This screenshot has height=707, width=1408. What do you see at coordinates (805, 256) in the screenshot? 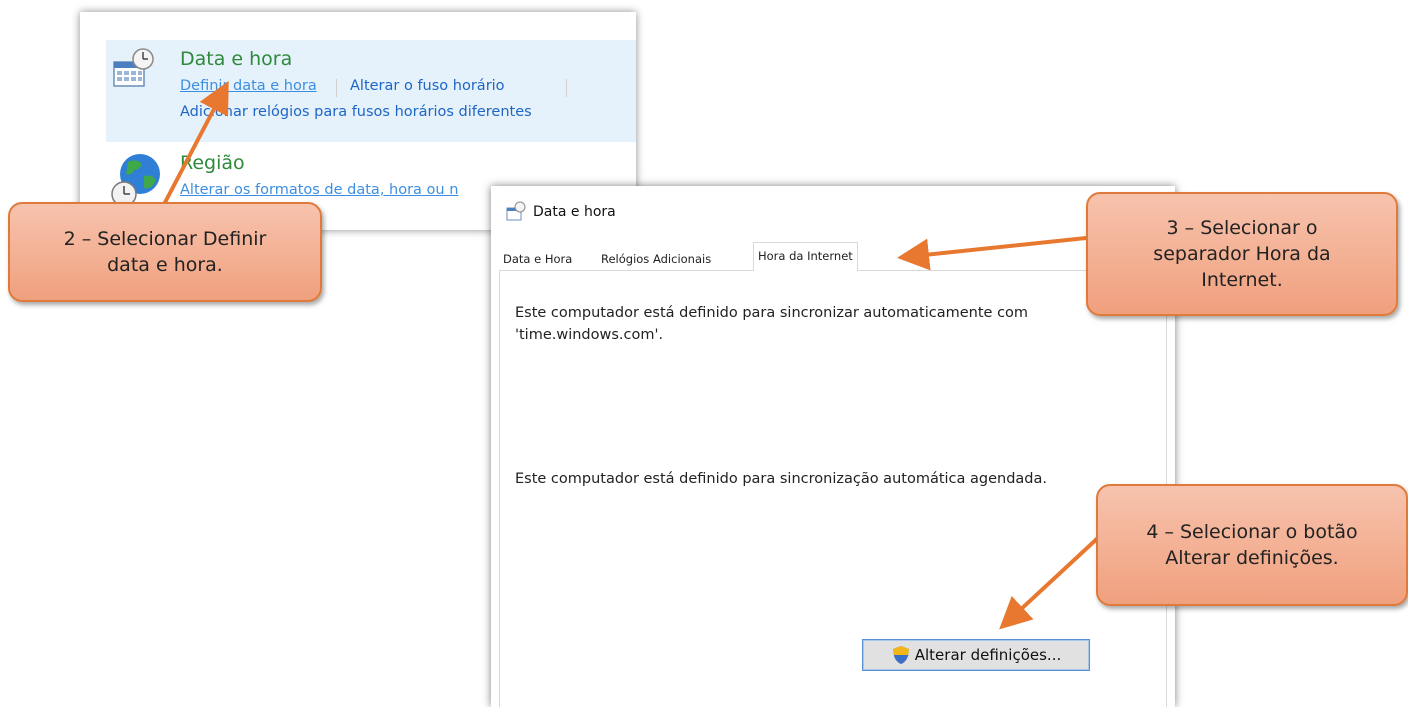
I see `tab-internet-time: Hora da Internet` at bounding box center [805, 256].